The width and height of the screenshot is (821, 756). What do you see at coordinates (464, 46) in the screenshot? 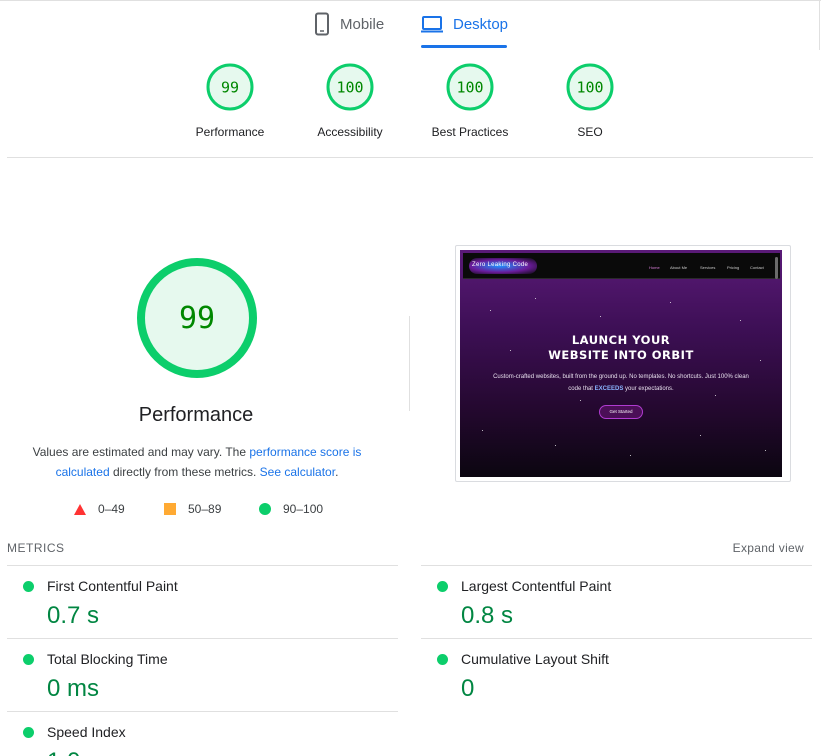
I see `active-tab-indicator` at bounding box center [464, 46].